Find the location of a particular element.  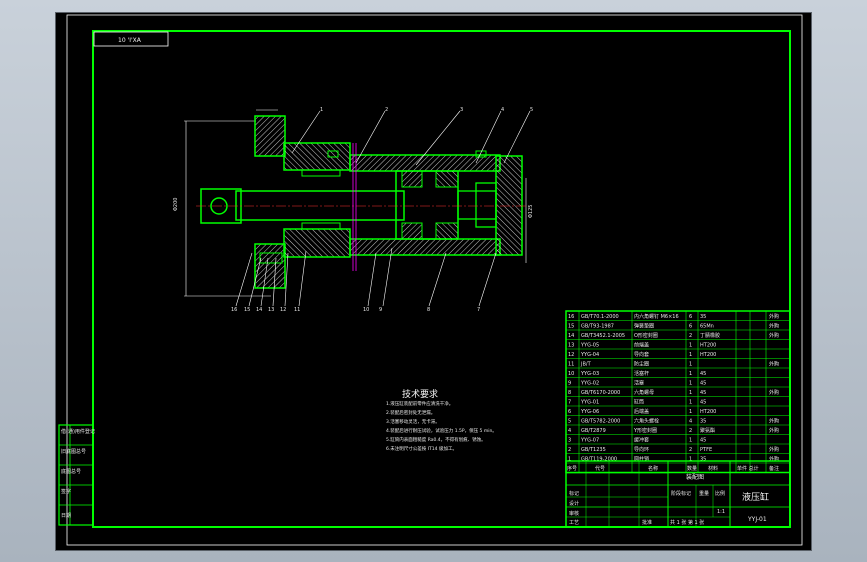

assembly-label: 装配图 is located at coordinates (695, 477).